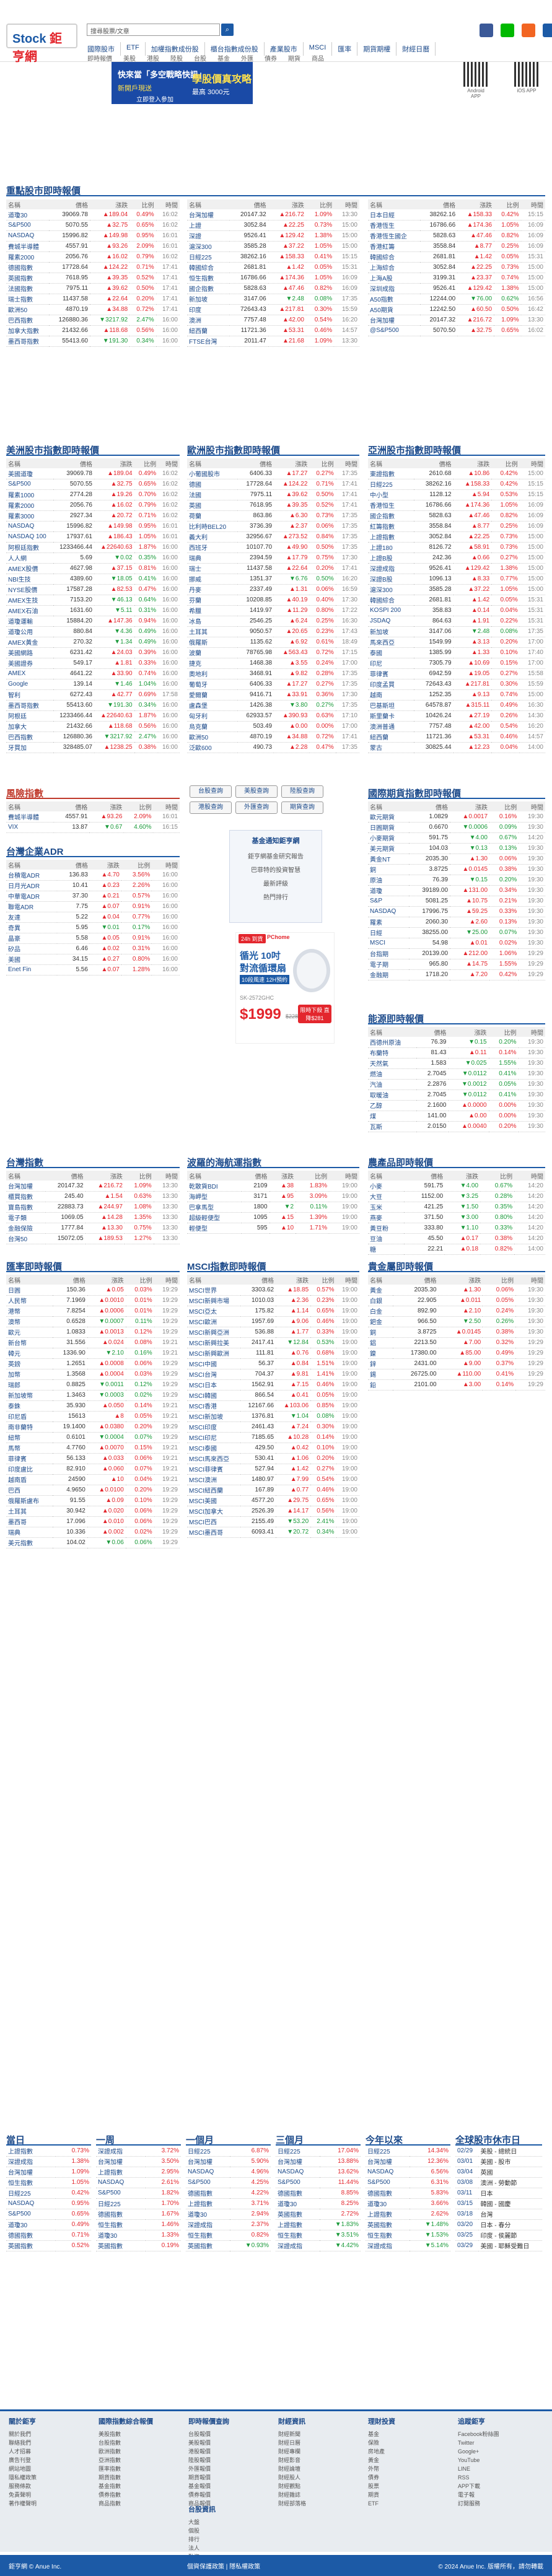 The width and height of the screenshot is (552, 2576). Describe the element at coordinates (212, 726) in the screenshot. I see `row-name: 烏克蘭` at that location.